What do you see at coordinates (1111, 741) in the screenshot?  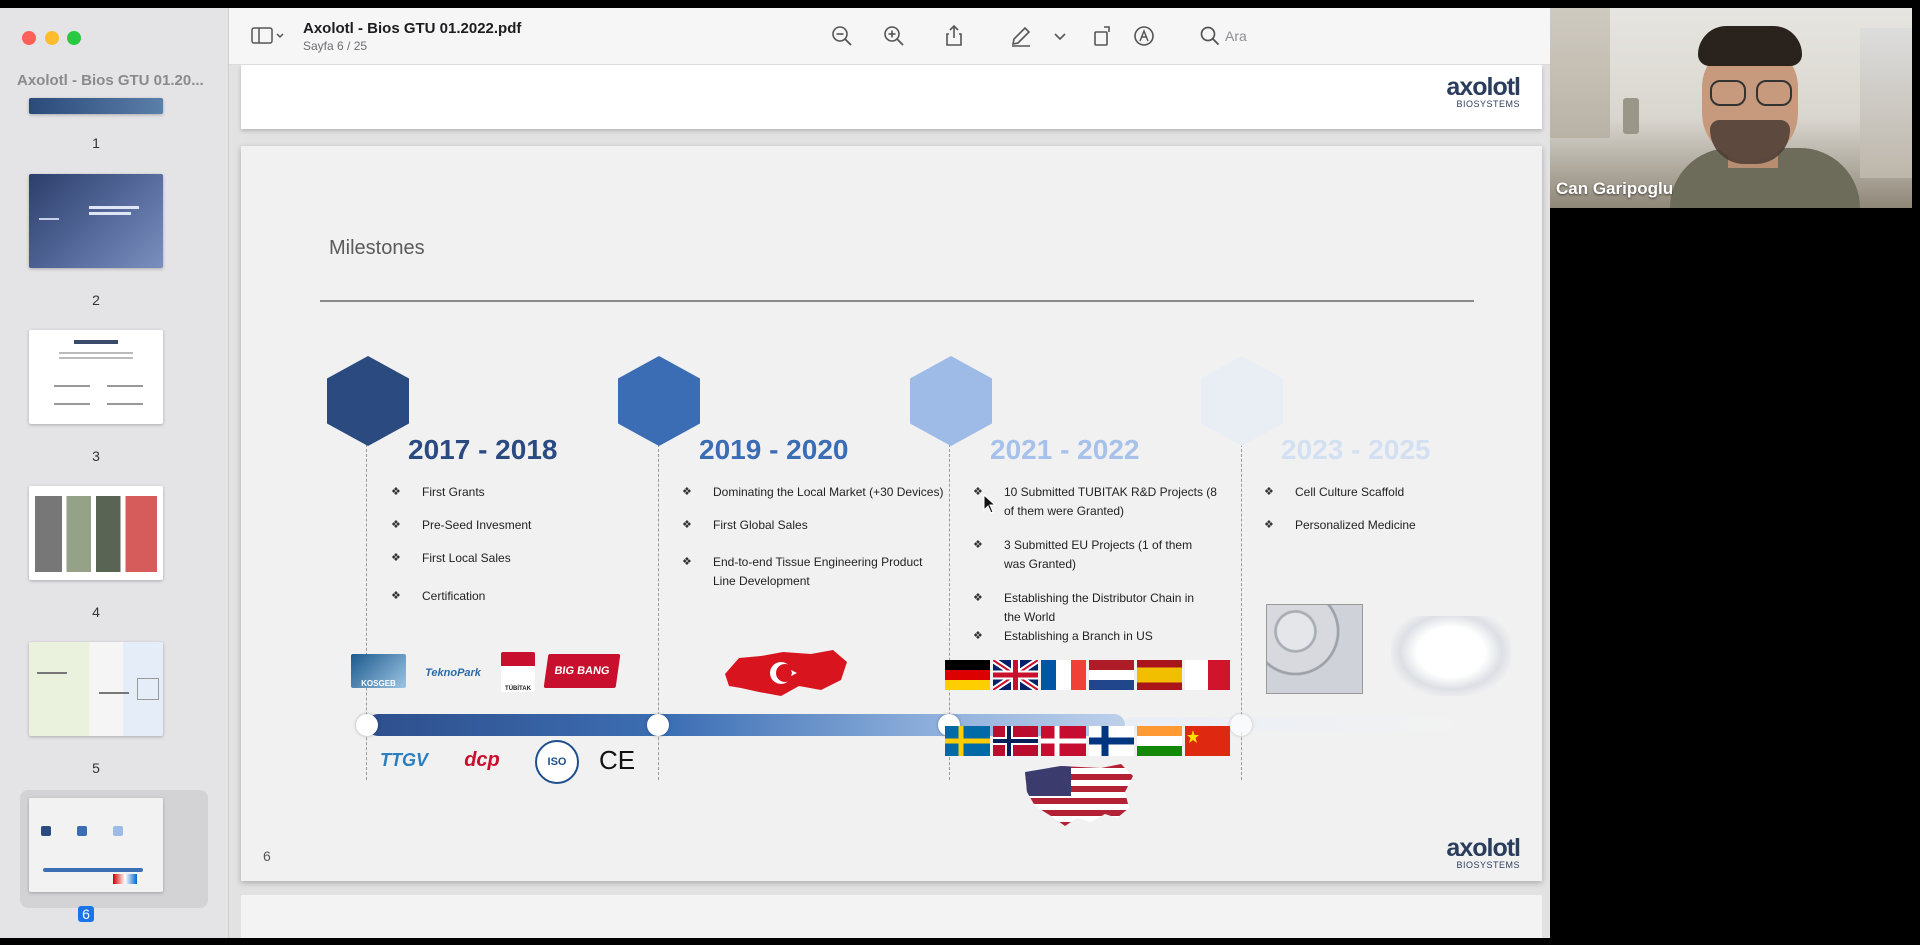 I see `finland-flag-icon` at bounding box center [1111, 741].